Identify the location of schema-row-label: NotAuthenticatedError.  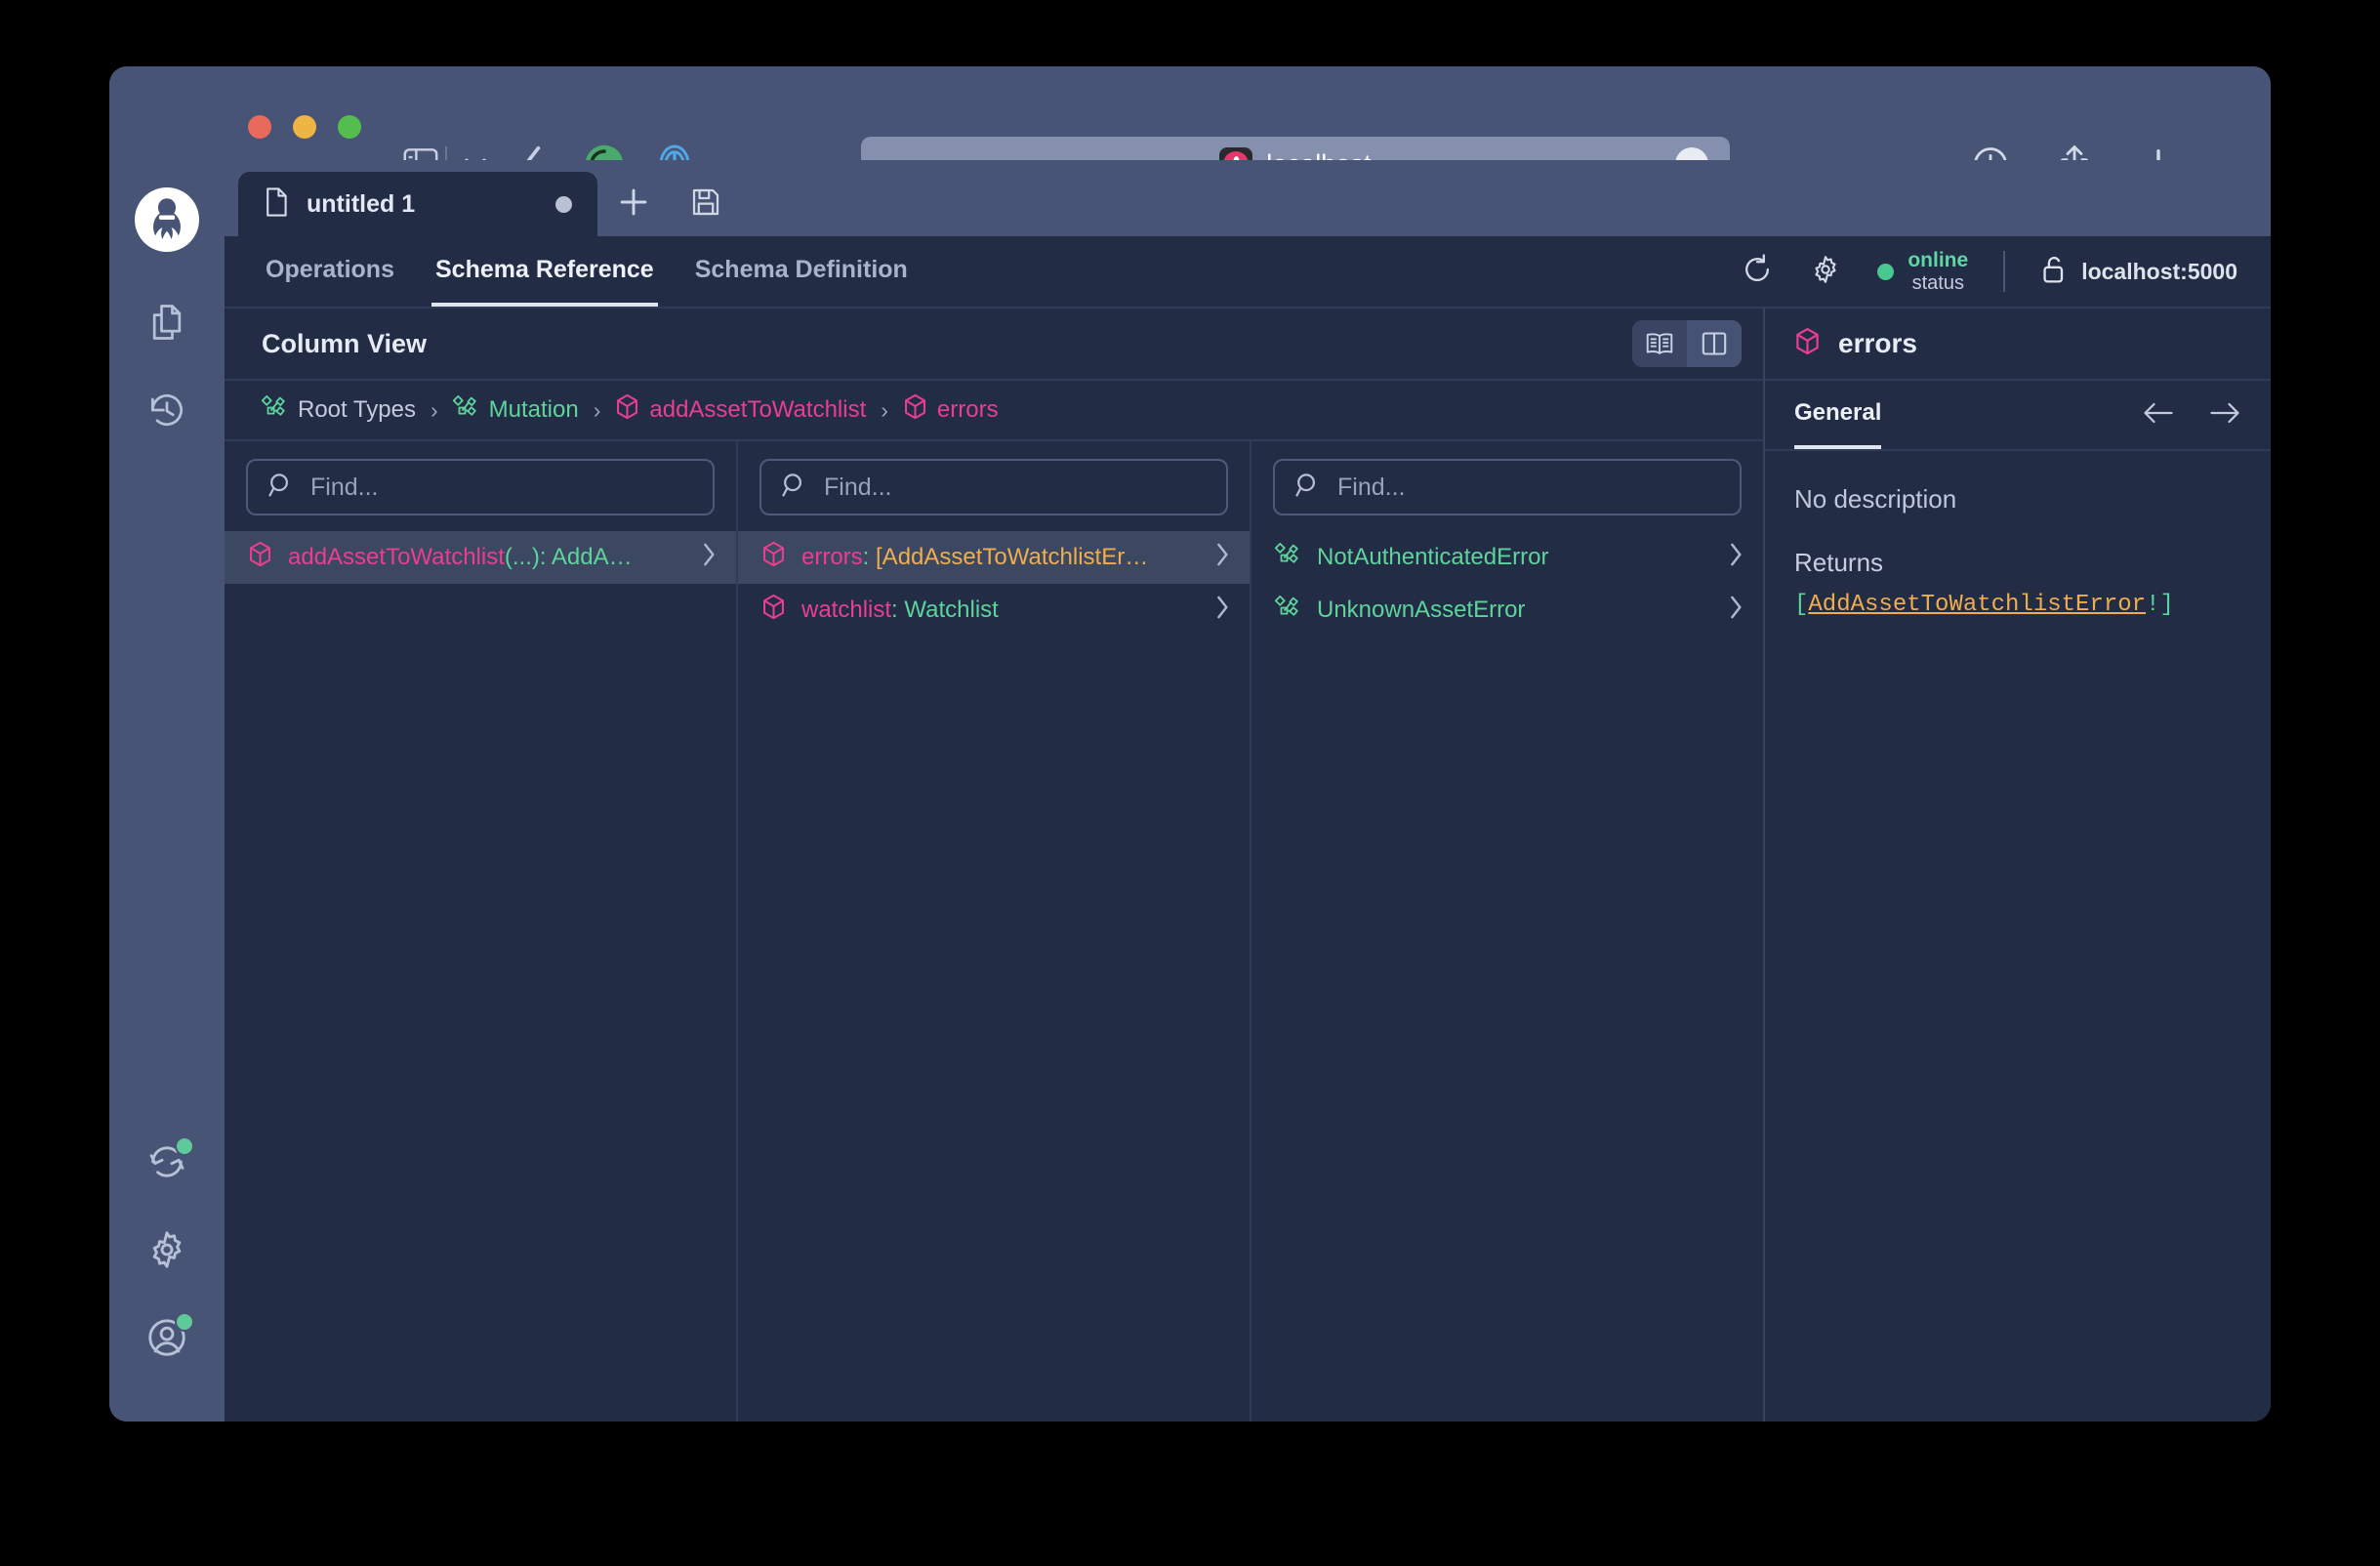
(1433, 557).